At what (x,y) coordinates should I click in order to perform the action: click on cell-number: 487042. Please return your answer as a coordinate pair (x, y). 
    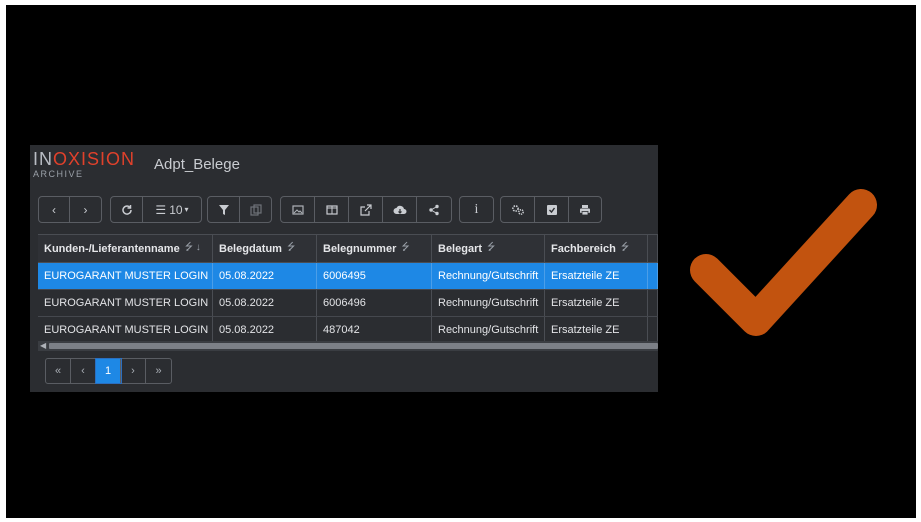
    Looking at the image, I should click on (374, 330).